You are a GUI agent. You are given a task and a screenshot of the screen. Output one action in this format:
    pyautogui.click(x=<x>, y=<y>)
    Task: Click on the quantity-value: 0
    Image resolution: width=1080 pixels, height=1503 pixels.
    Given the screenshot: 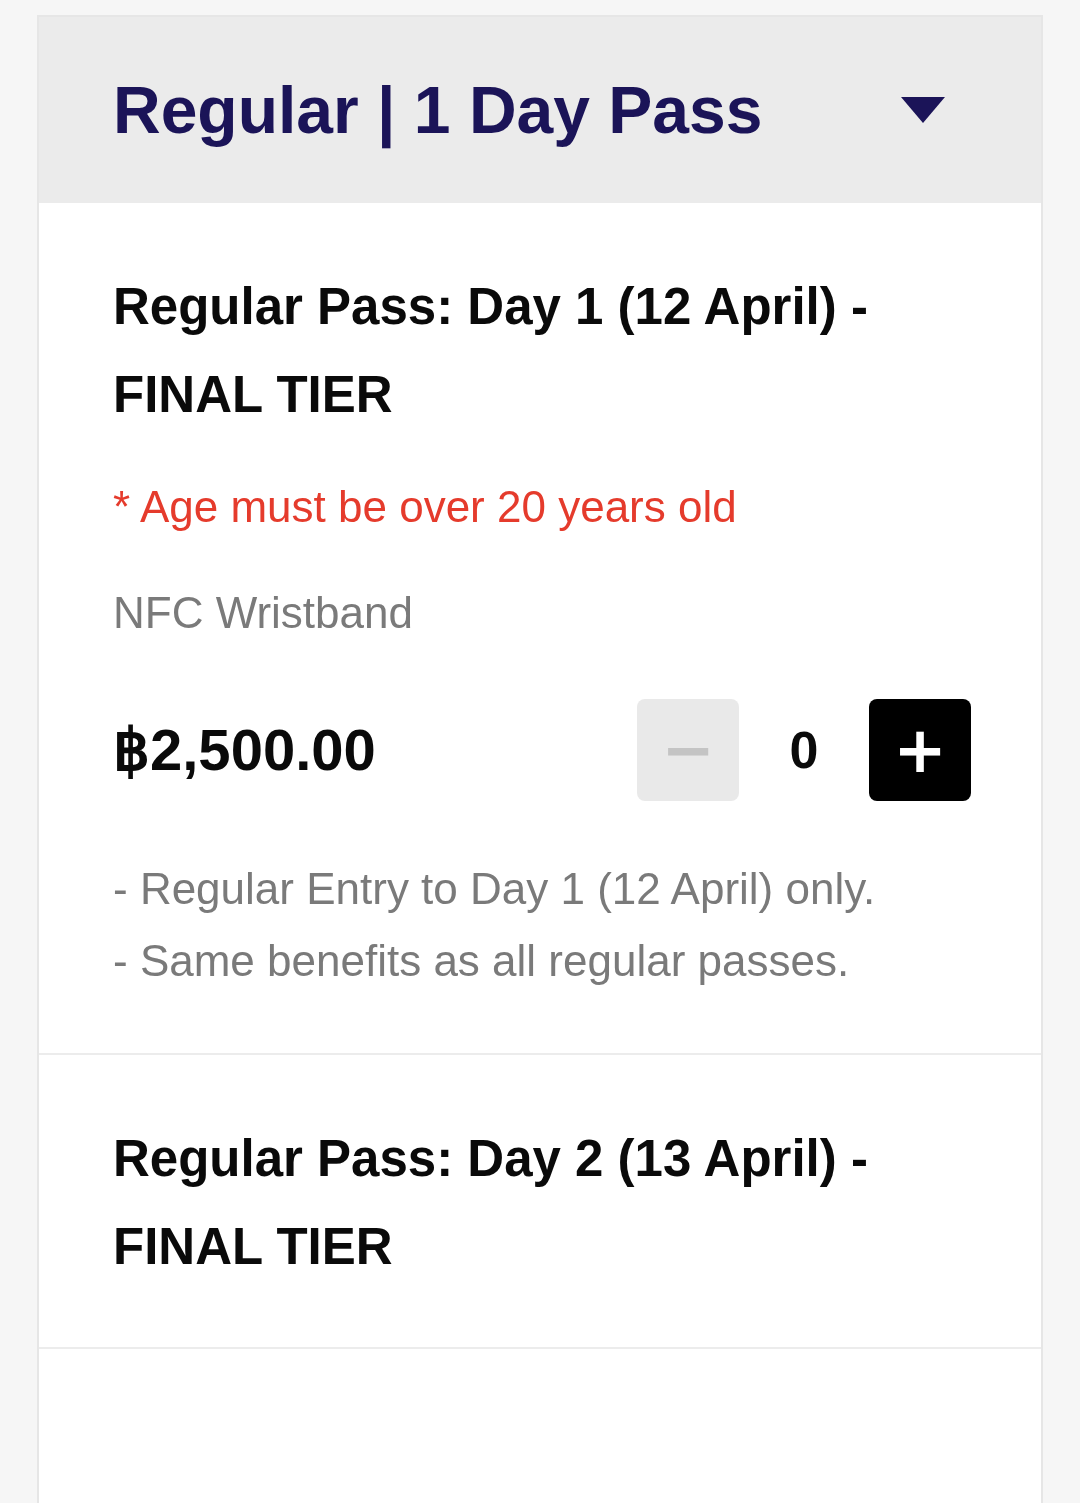 What is the action you would take?
    pyautogui.click(x=804, y=750)
    